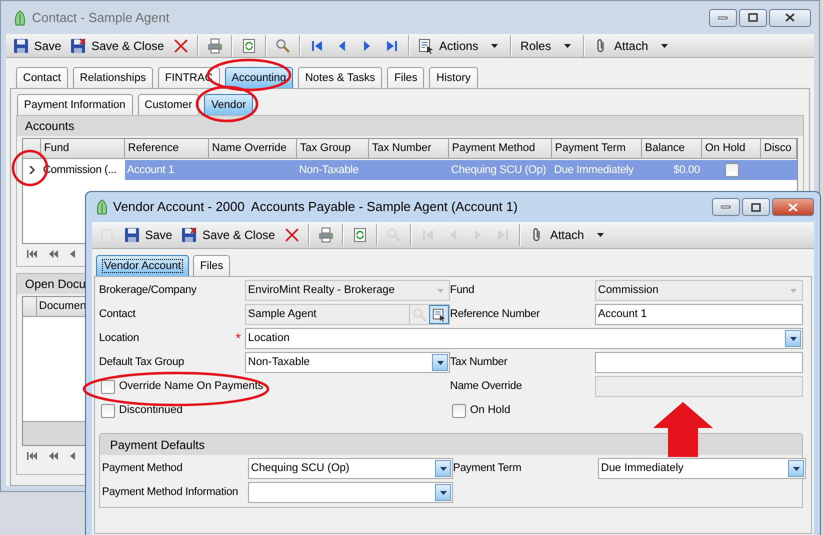 This screenshot has width=823, height=535. Describe the element at coordinates (141, 362) in the screenshot. I see `field-label: Default Tax Group` at that location.